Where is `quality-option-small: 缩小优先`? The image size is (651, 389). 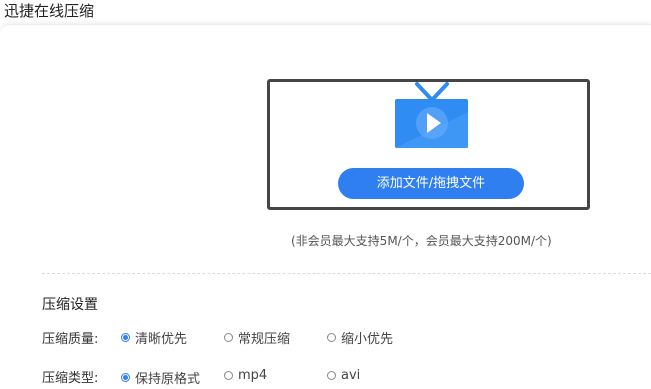
quality-option-small: 缩小优先 is located at coordinates (360, 337).